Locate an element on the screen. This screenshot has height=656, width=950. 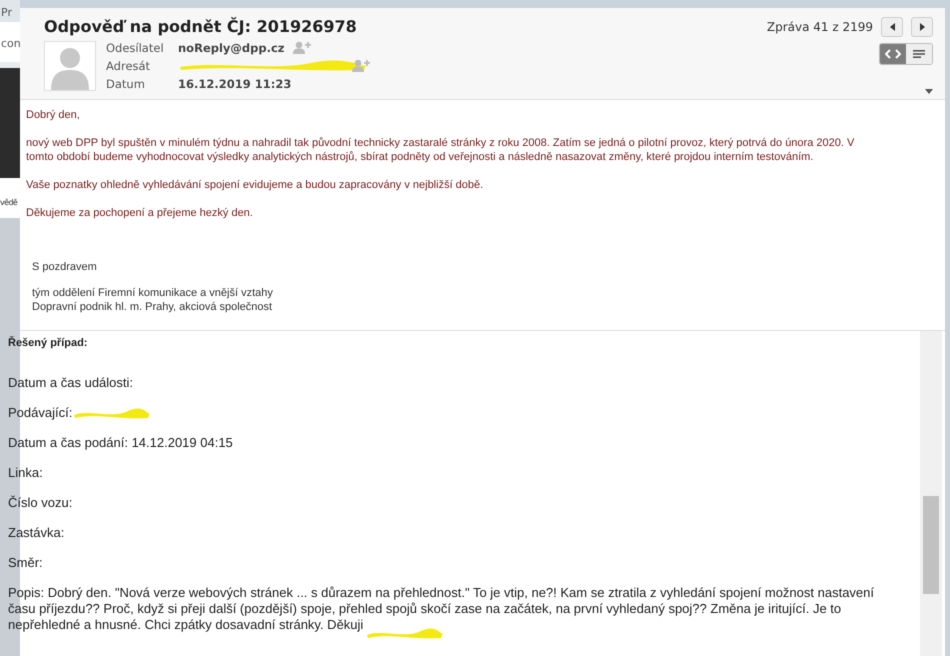
field-label: Adresát is located at coordinates (129, 65).